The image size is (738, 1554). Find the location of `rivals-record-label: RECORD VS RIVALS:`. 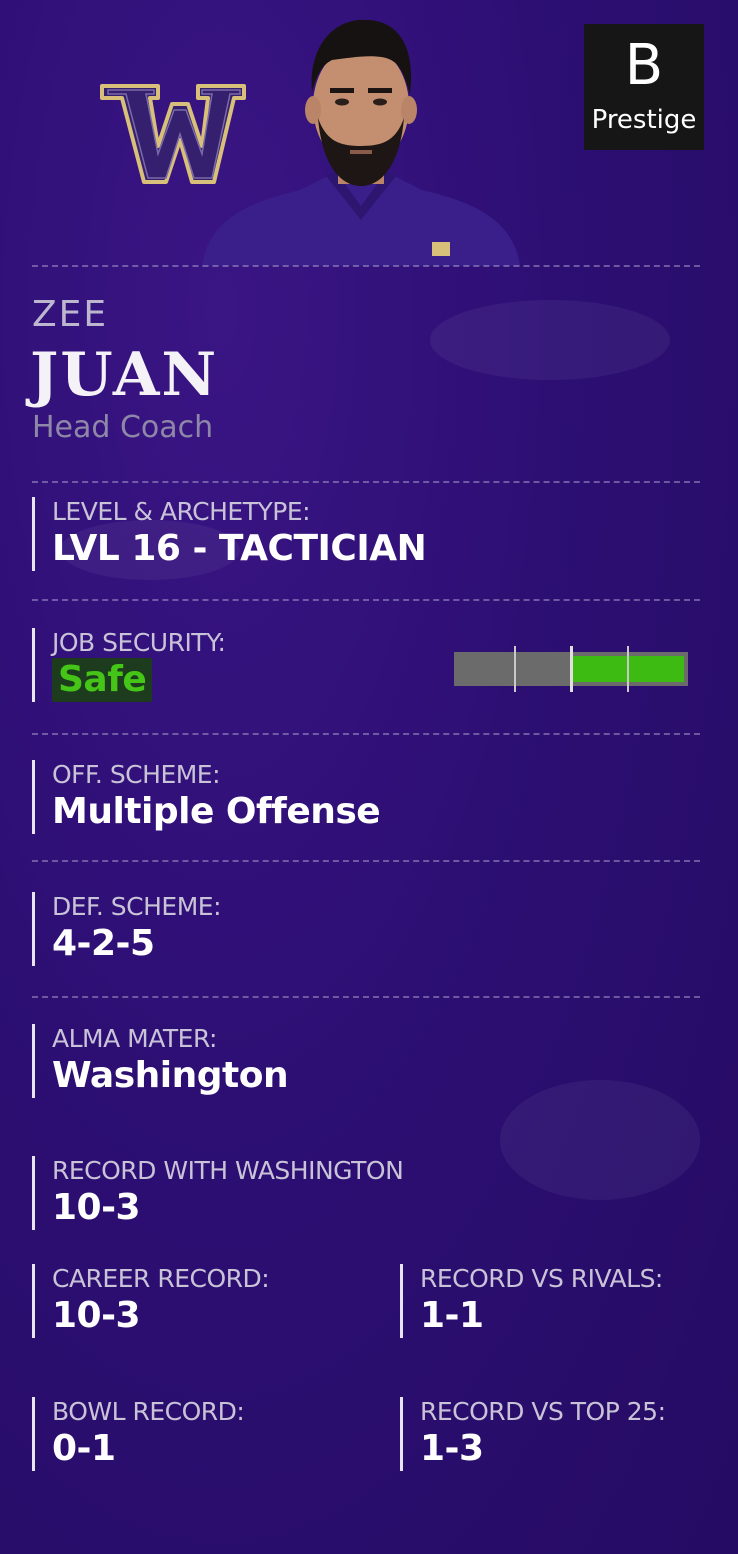

rivals-record-label: RECORD VS RIVALS: is located at coordinates (541, 1278).